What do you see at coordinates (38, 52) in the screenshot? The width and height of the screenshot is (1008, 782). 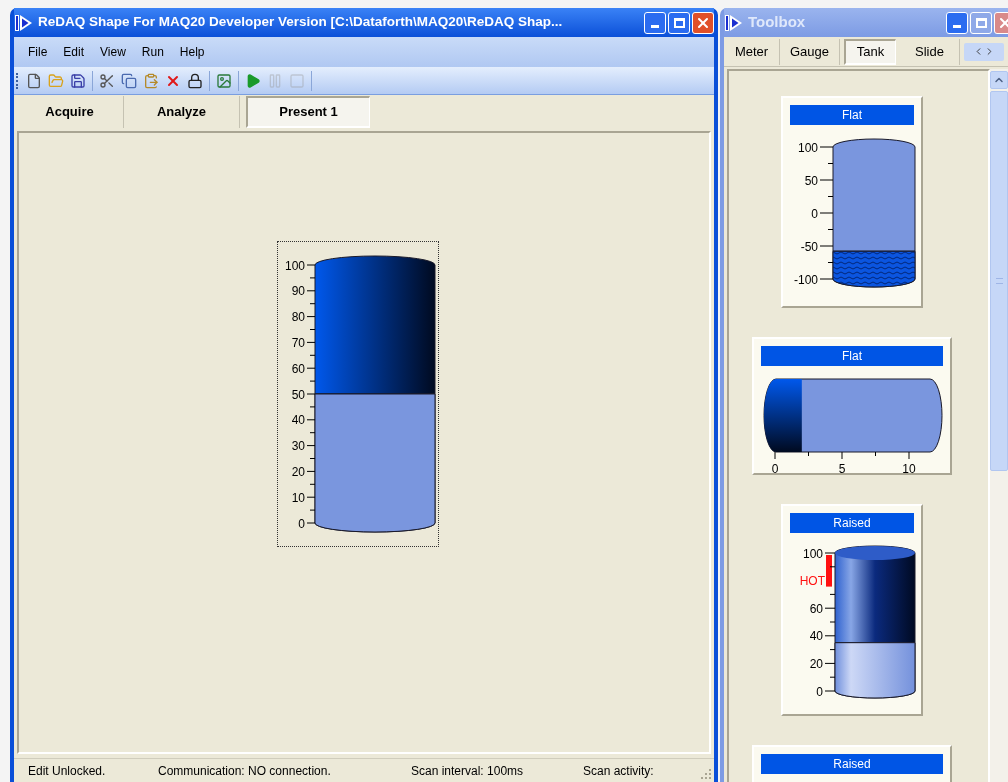 I see `menu-item: File` at bounding box center [38, 52].